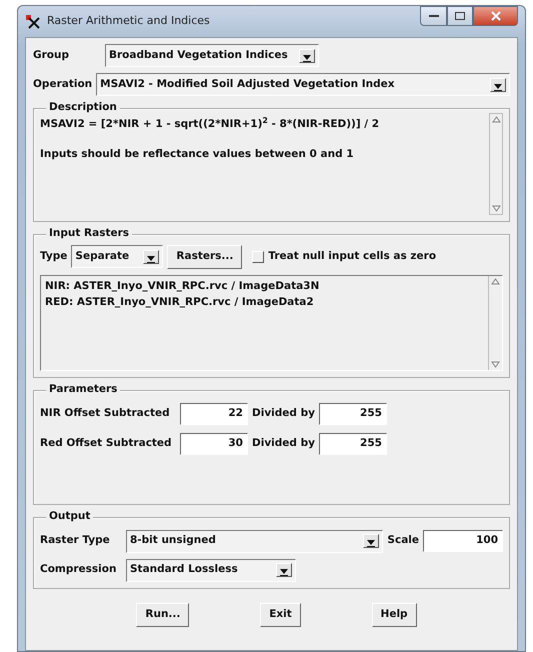  I want to click on field-label: Compression, so click(79, 570).